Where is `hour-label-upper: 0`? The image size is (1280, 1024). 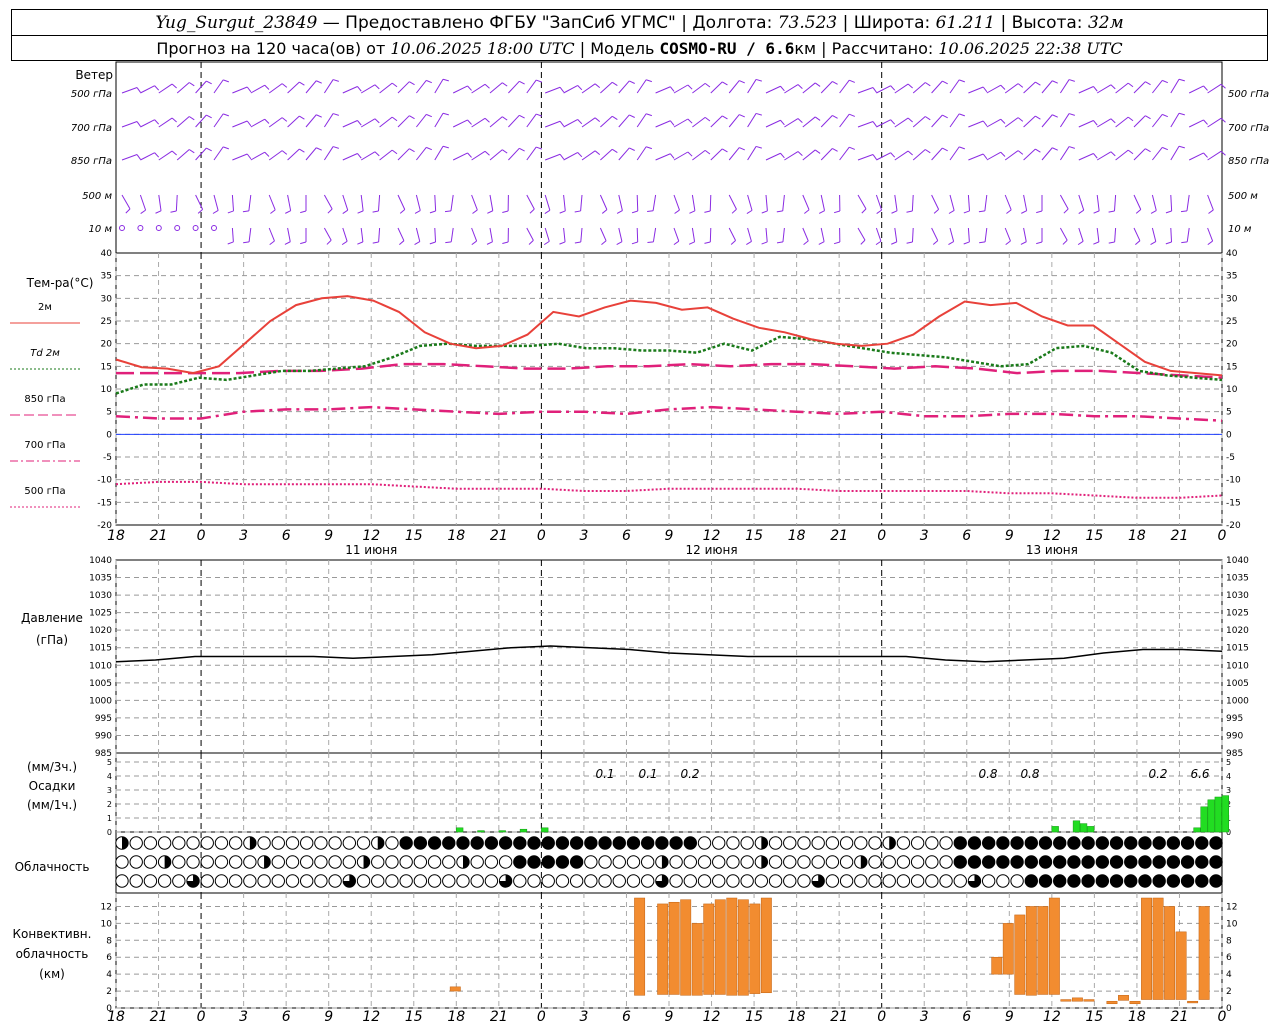
hour-label-upper: 0 is located at coordinates (881, 536).